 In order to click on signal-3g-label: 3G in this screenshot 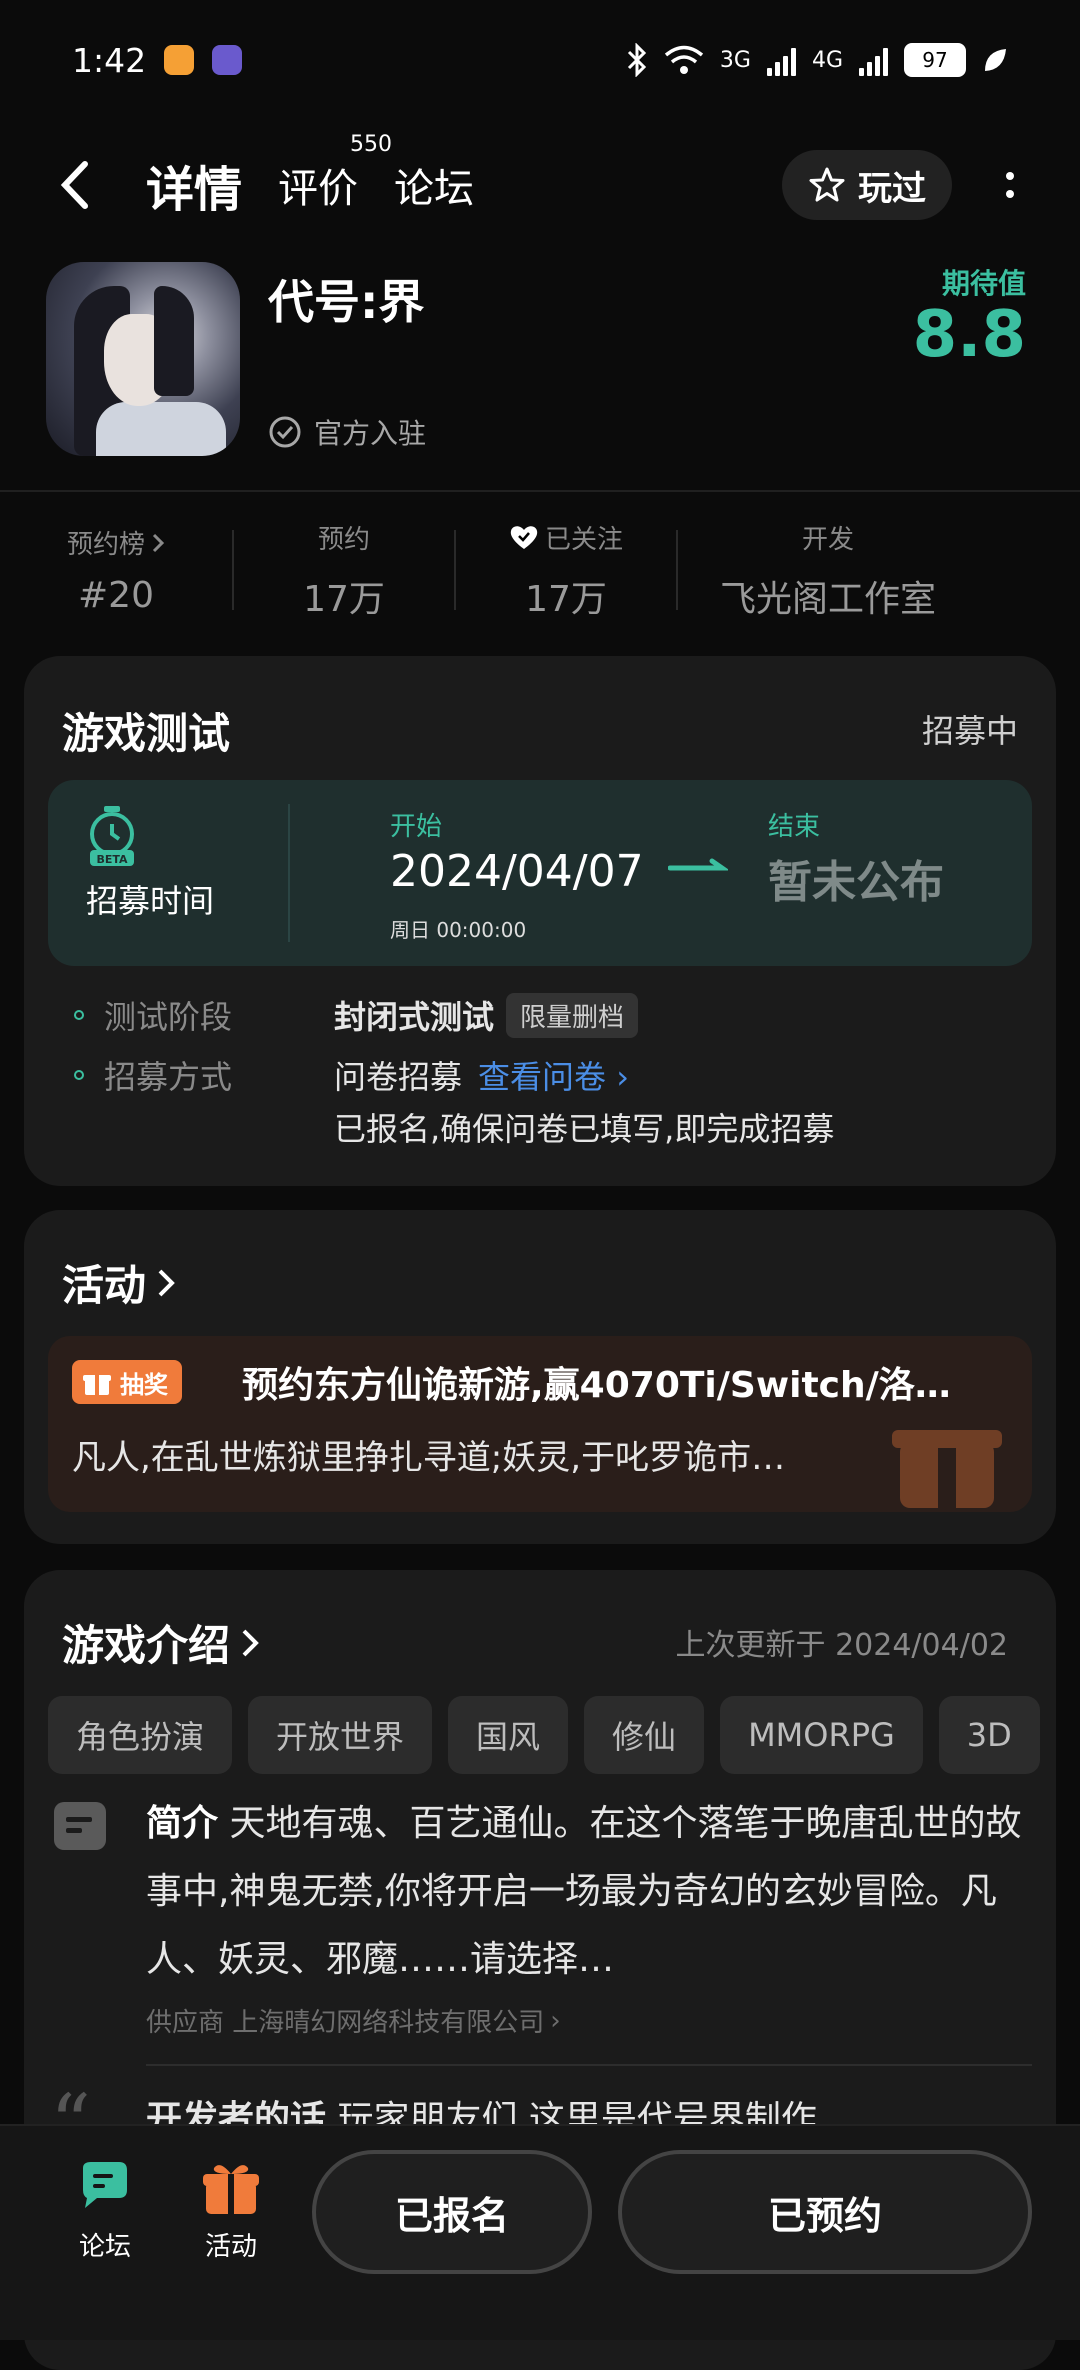, I will do `click(735, 60)`.